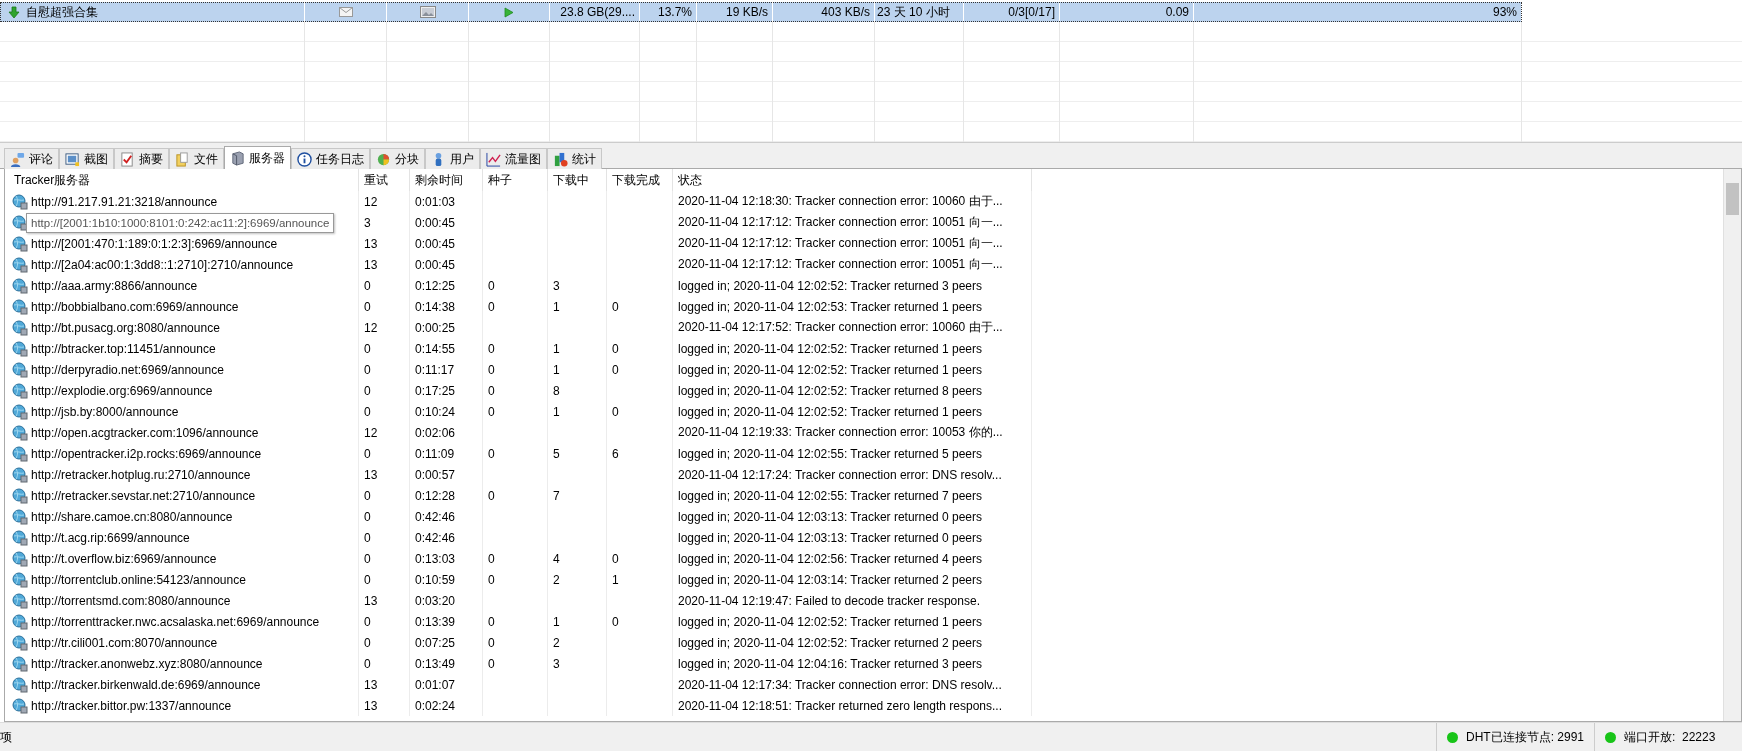 The height and width of the screenshot is (751, 1742). What do you see at coordinates (397, 158) in the screenshot?
I see `tab: 分块` at bounding box center [397, 158].